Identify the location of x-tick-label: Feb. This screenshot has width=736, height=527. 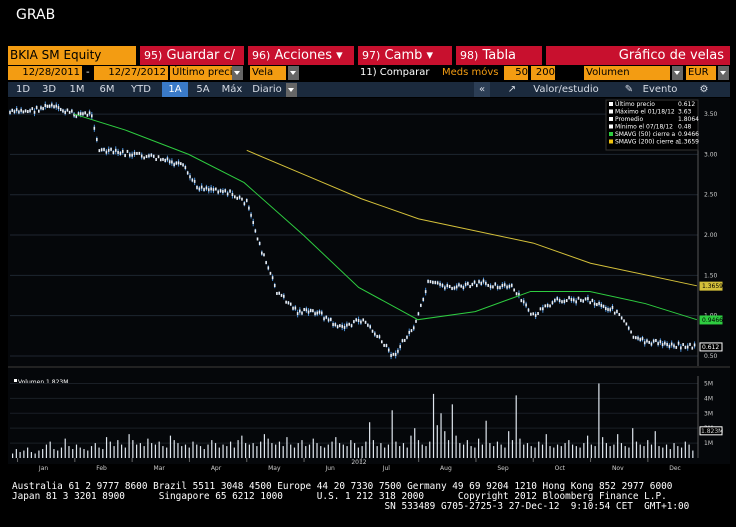
(101, 468).